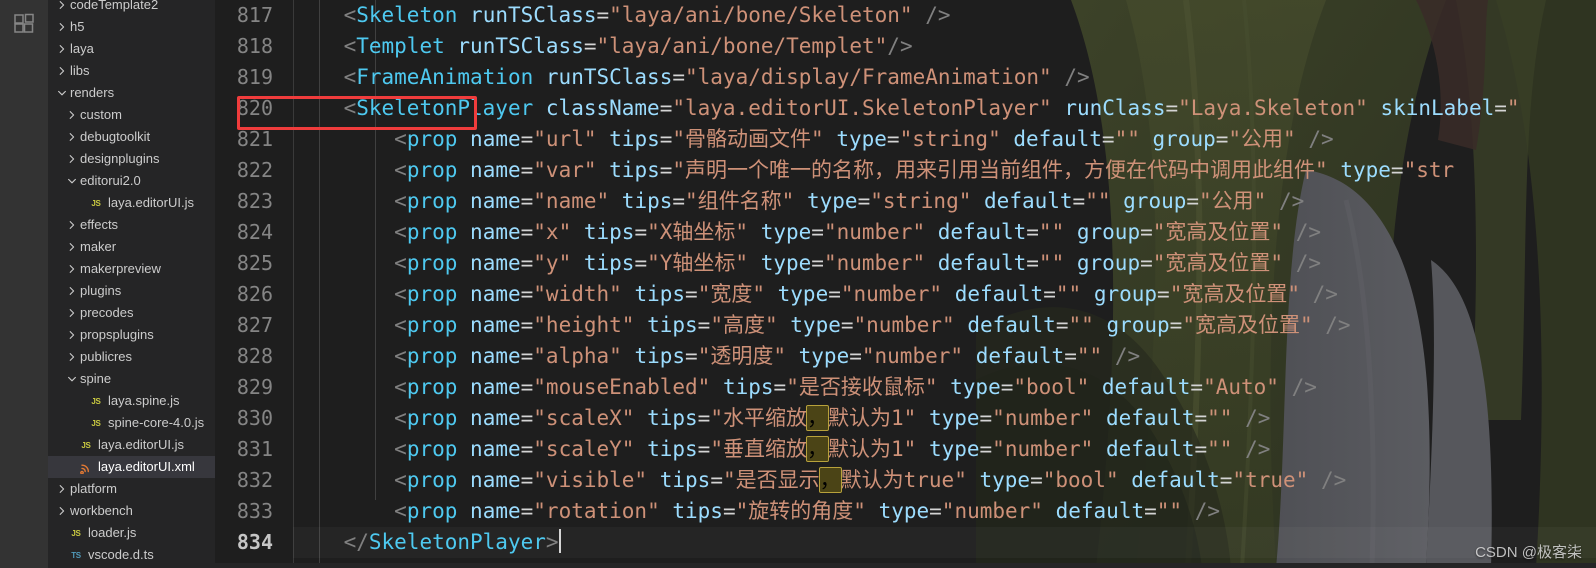 This screenshot has width=1596, height=568. I want to click on file-tree-folder: laya, so click(131, 49).